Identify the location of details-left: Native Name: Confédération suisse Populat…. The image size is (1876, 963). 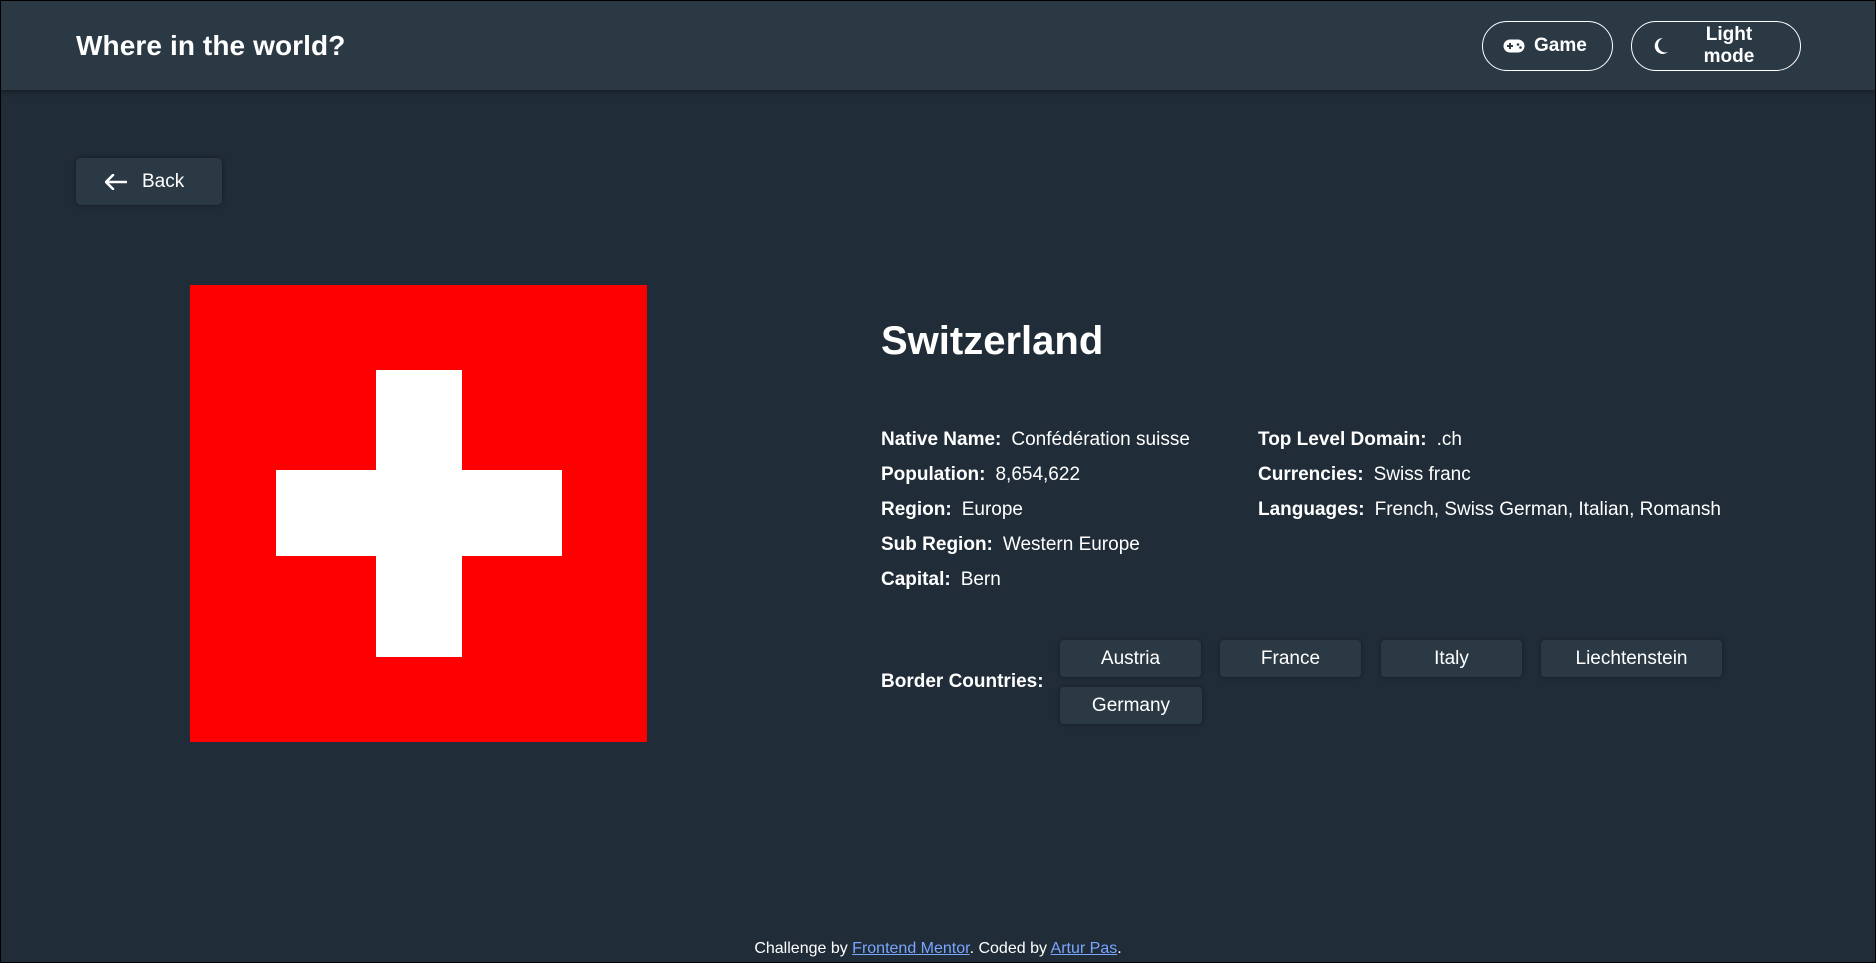
(1035, 509).